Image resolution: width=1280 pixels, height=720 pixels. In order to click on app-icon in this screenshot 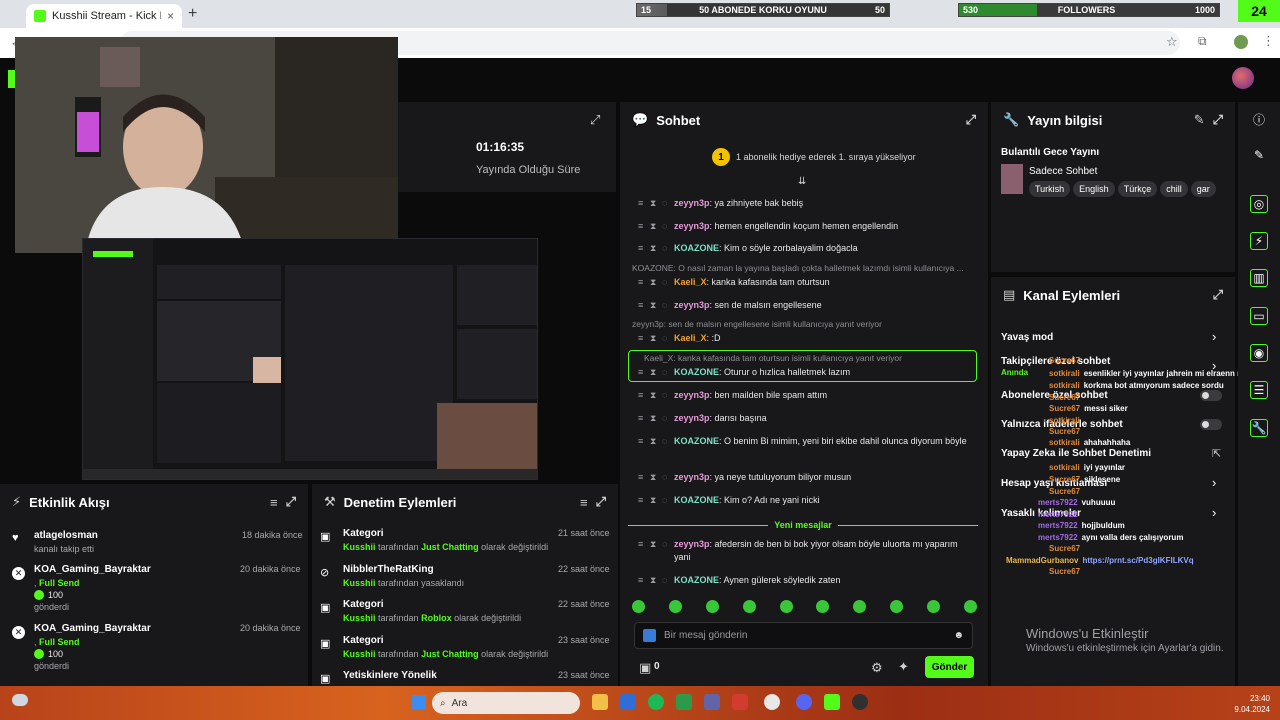, I will do `click(740, 702)`.